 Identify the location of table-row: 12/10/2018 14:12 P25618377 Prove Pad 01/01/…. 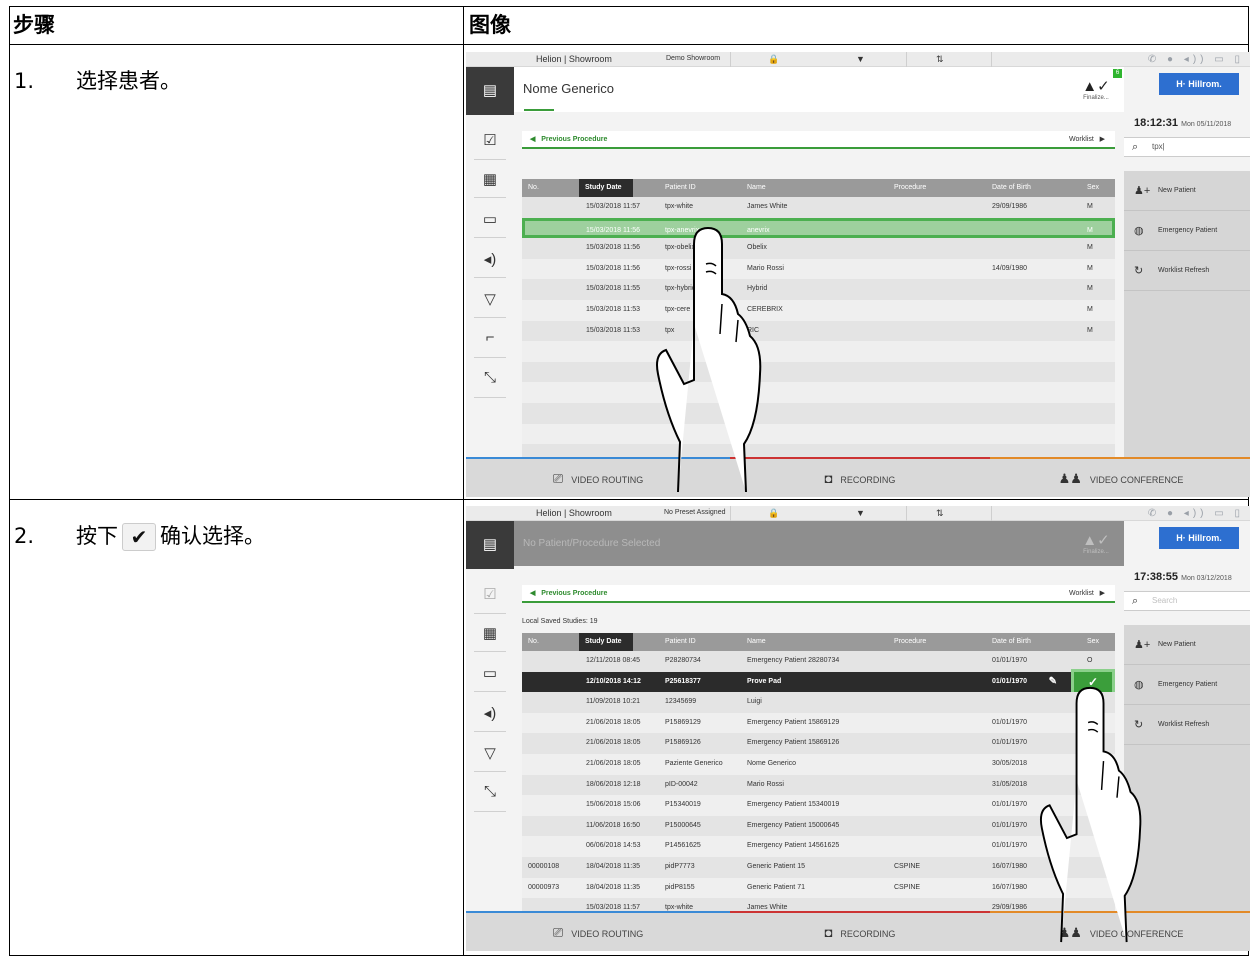
(818, 681).